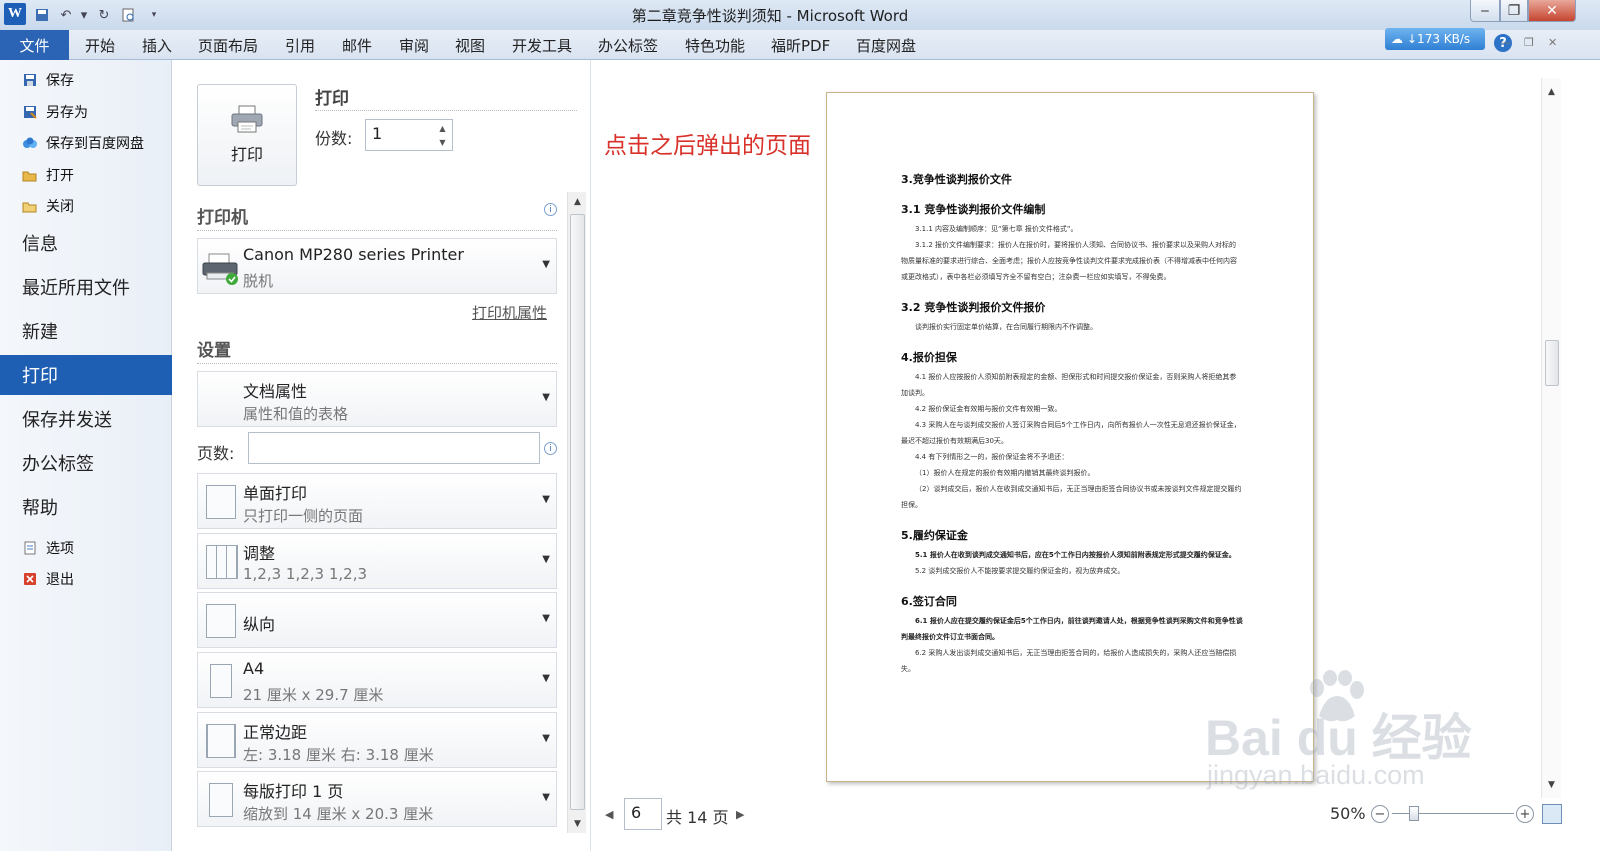  I want to click on tab-baidu-netdisk: 百度网盘, so click(886, 45).